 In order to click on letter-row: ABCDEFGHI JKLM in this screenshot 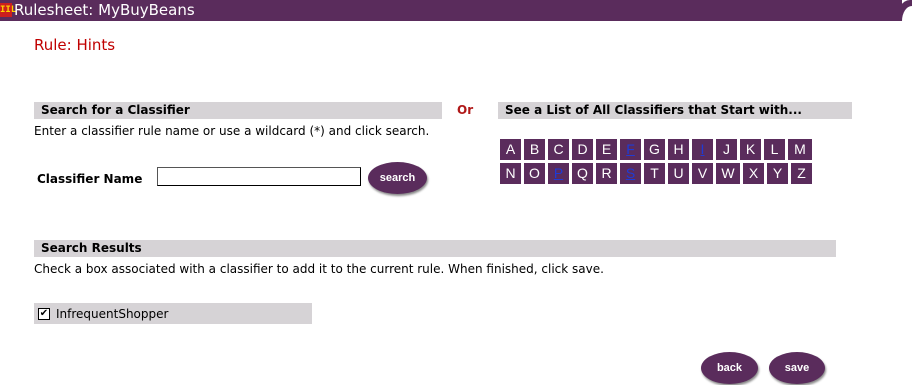, I will do `click(675, 149)`.